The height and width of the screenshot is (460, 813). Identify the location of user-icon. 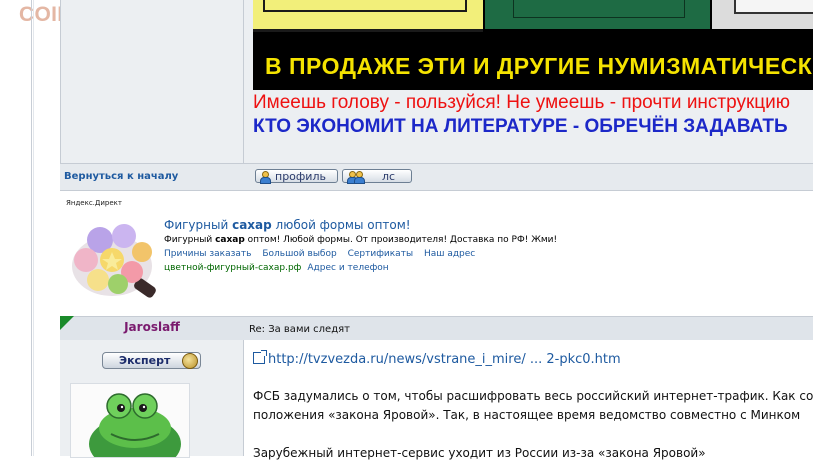
(265, 177).